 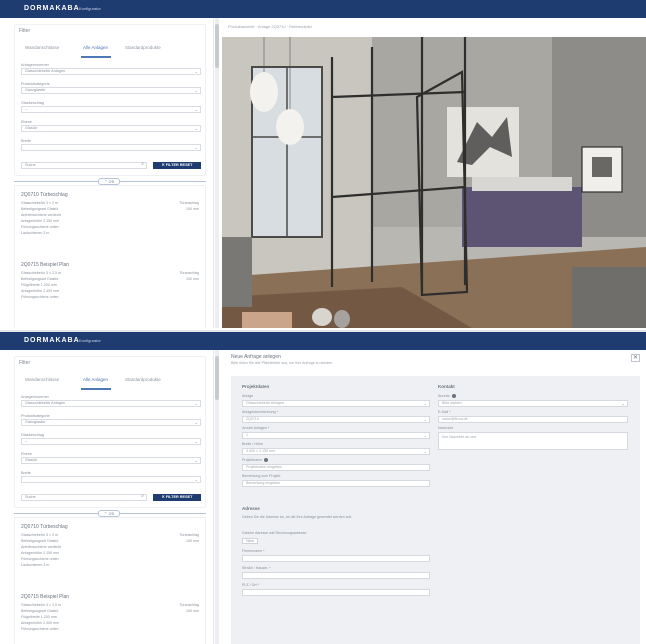 I want to click on email-input: name@firma.de, so click(x=533, y=419).